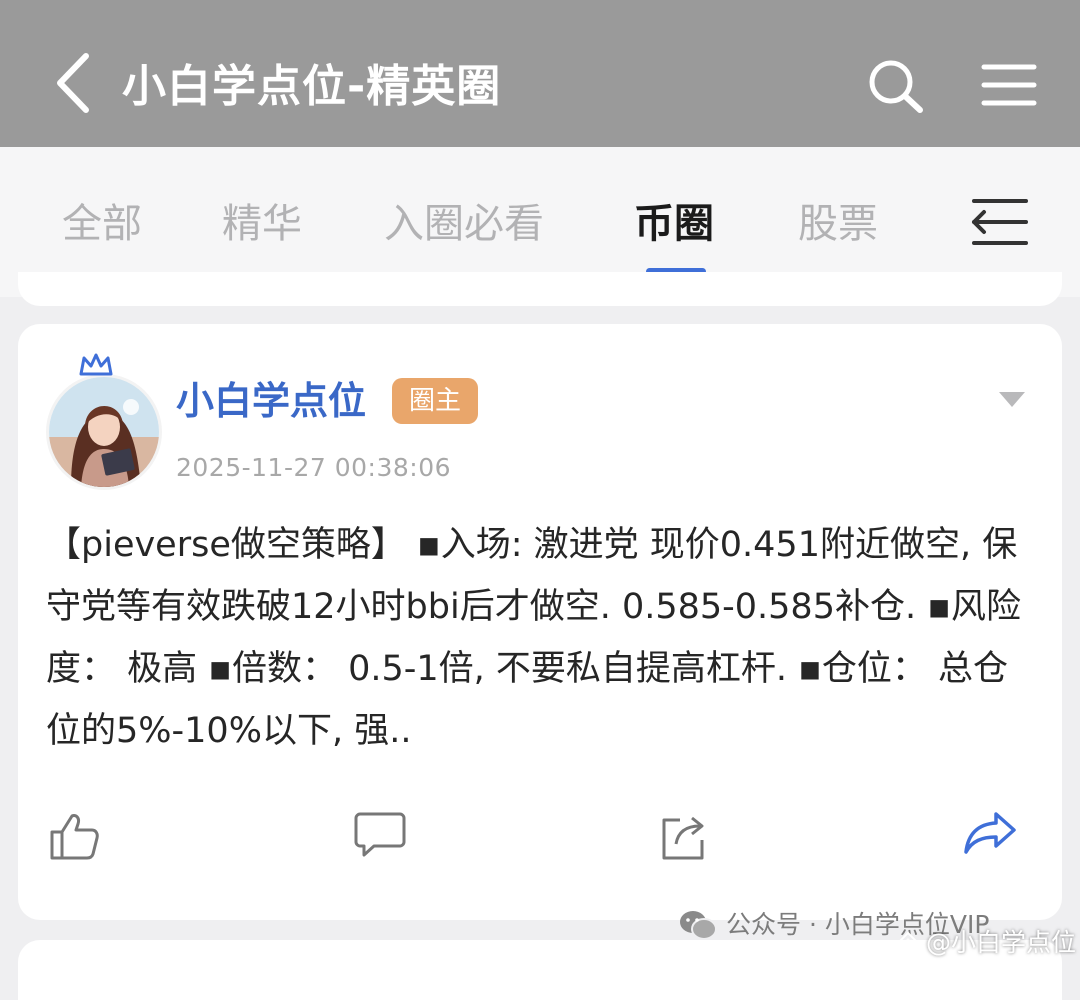 The height and width of the screenshot is (1000, 1080). I want to click on avatar-illustration, so click(104, 432).